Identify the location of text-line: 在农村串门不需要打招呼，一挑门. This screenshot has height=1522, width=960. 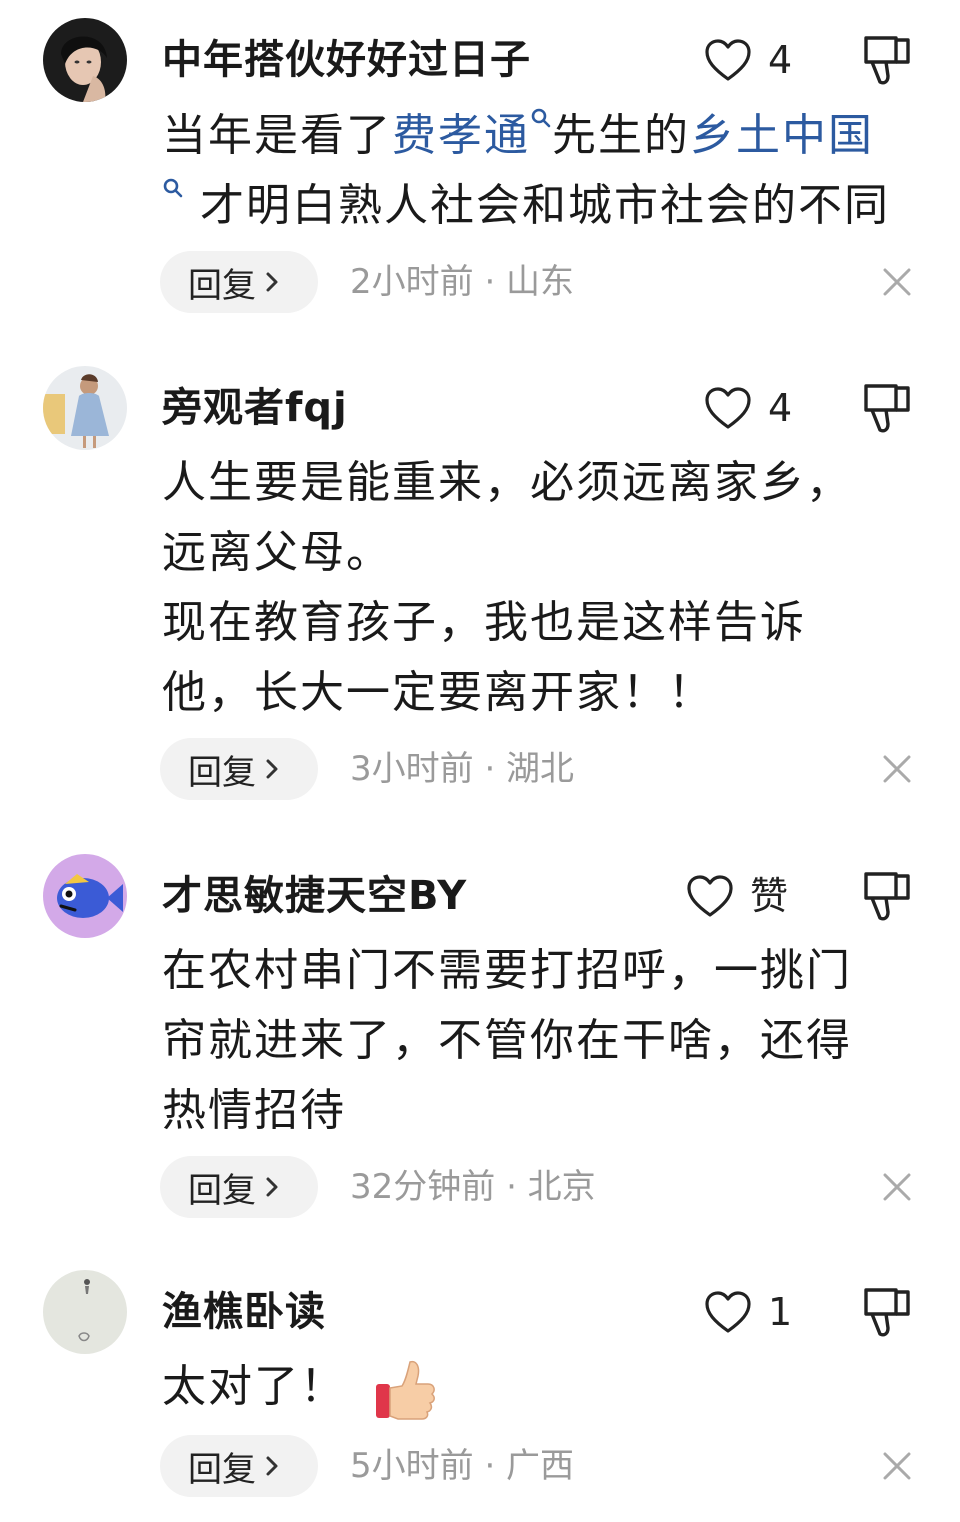
(507, 970).